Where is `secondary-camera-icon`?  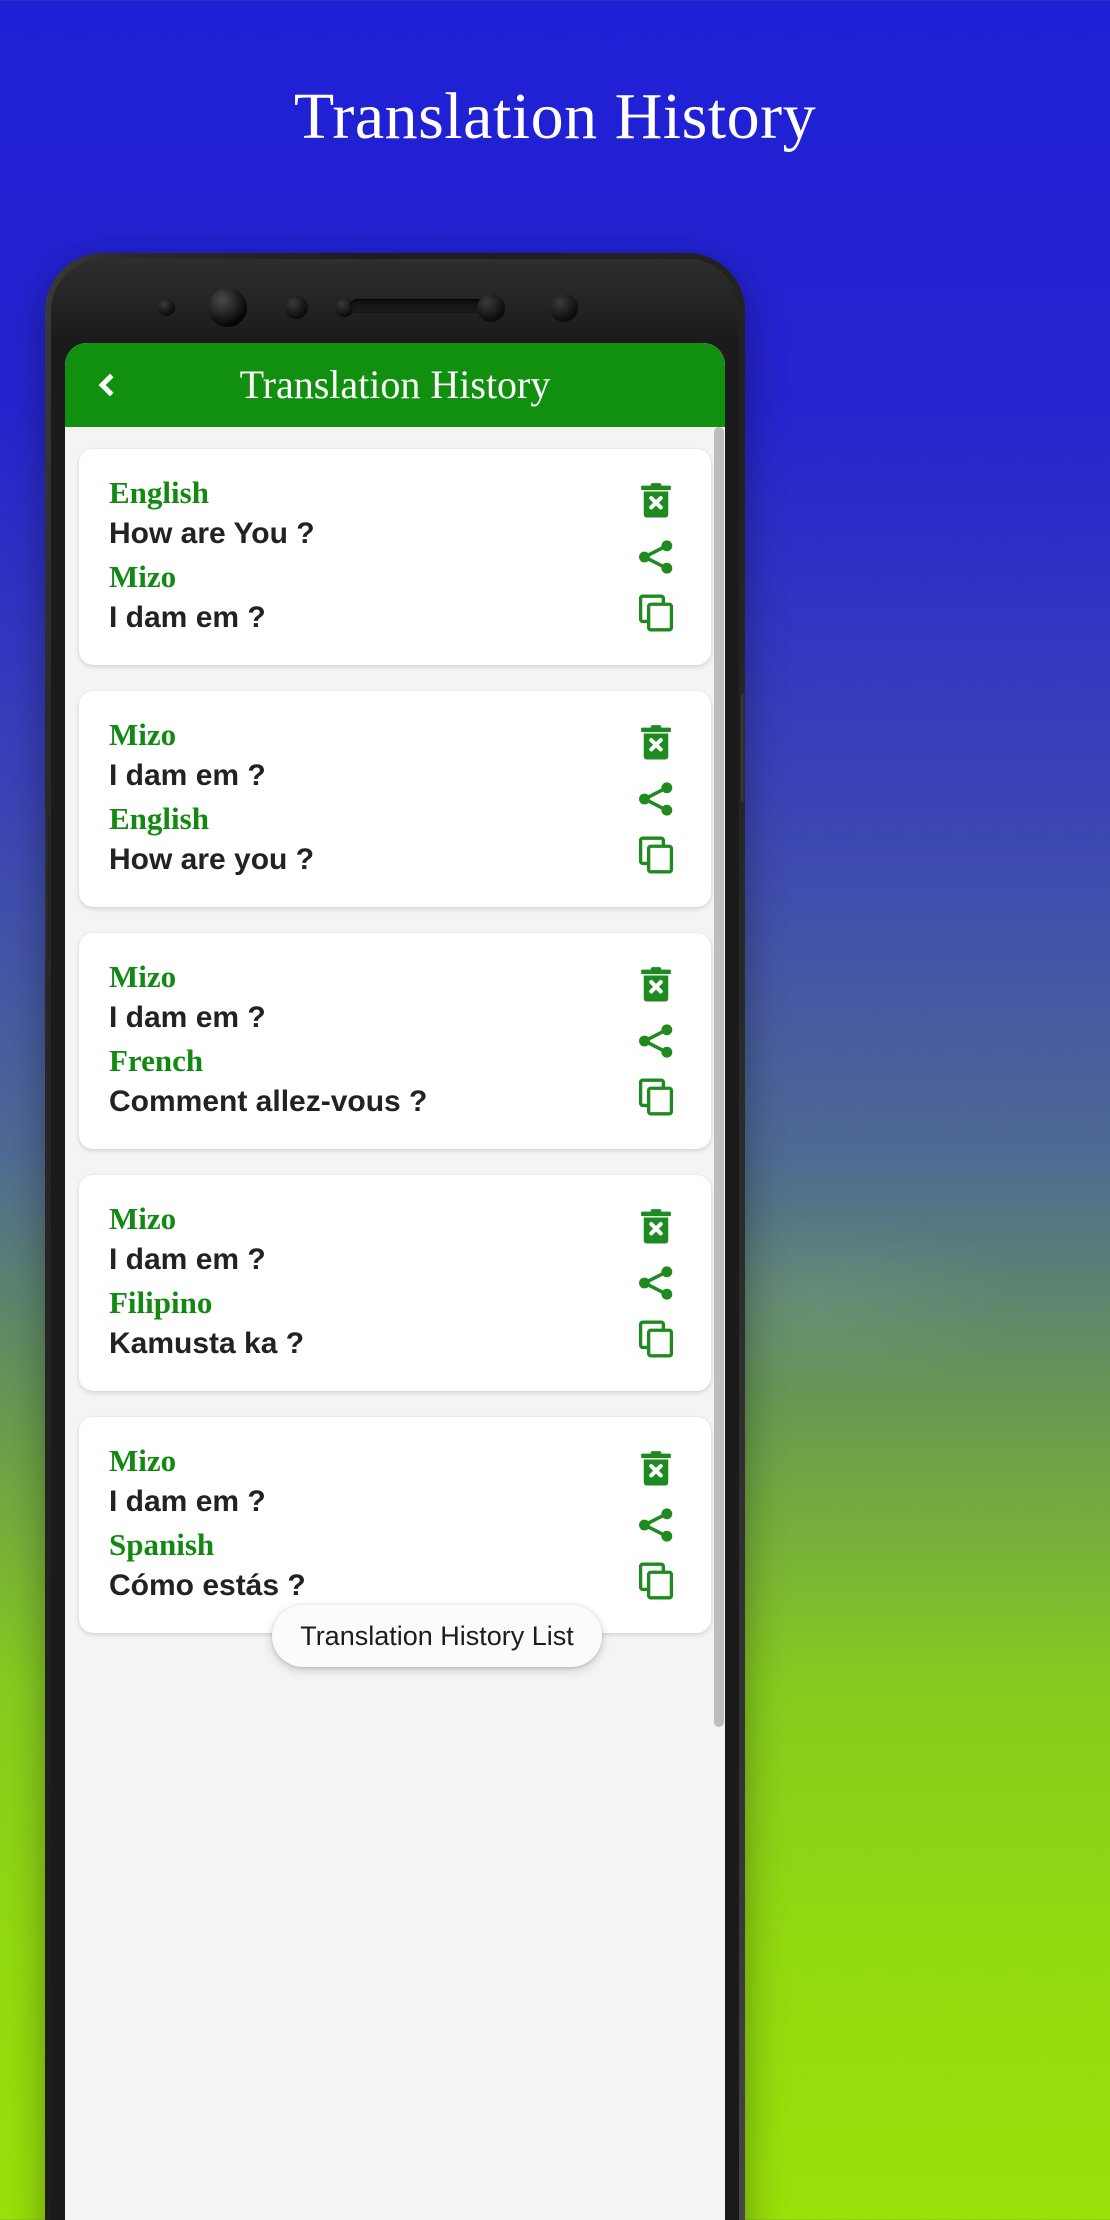 secondary-camera-icon is located at coordinates (564, 308).